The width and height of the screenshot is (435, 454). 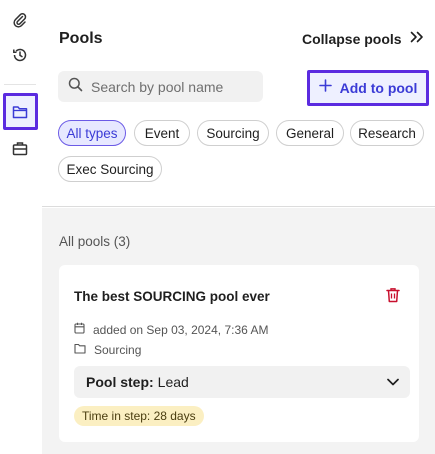 What do you see at coordinates (120, 382) in the screenshot?
I see `pool-step-label: Pool step:` at bounding box center [120, 382].